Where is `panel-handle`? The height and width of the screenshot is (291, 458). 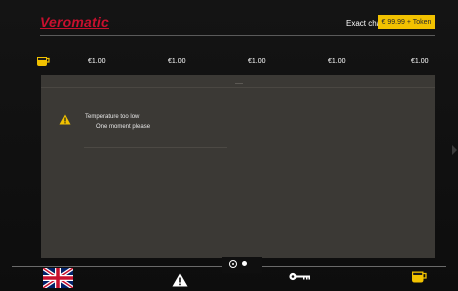 panel-handle is located at coordinates (239, 83).